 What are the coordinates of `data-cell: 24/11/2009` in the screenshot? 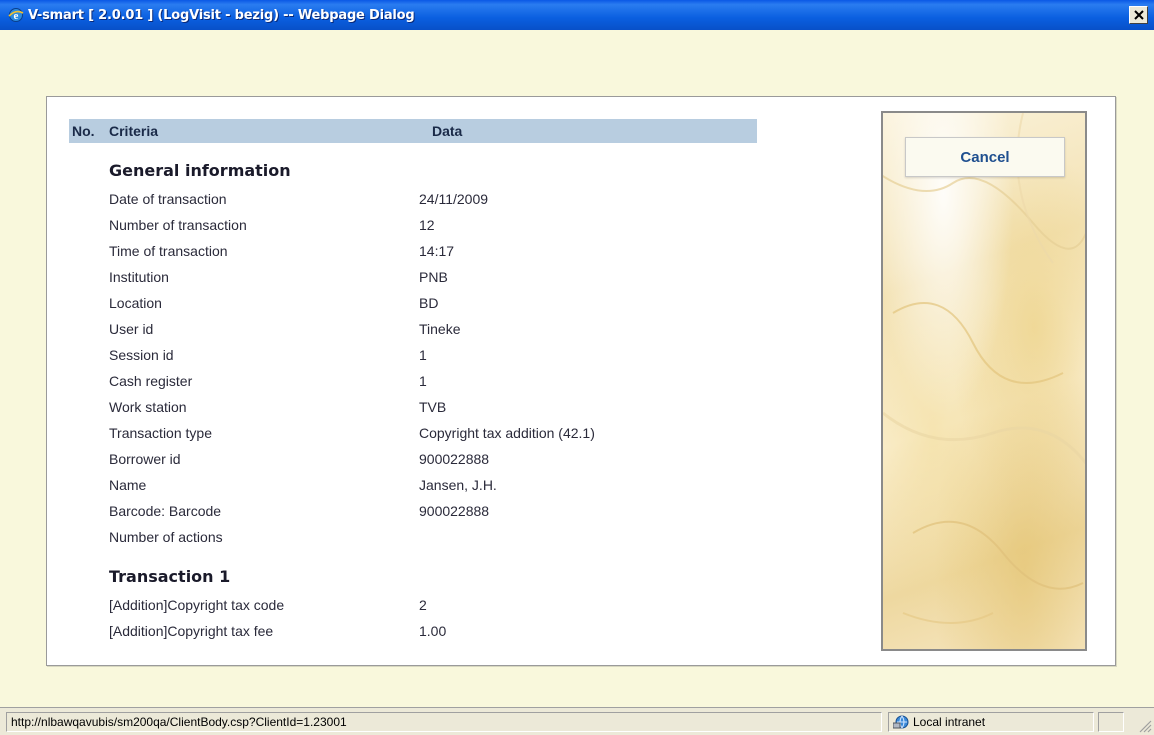 It's located at (454, 199).